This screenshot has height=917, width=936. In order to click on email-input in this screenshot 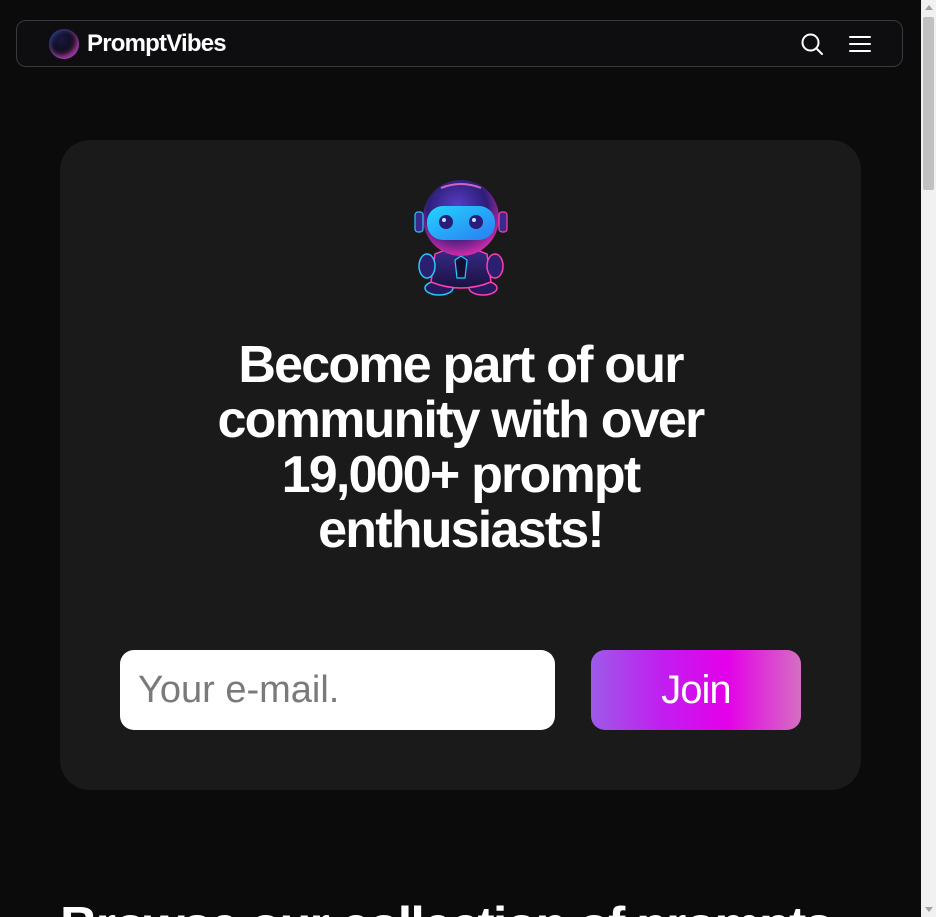, I will do `click(337, 690)`.